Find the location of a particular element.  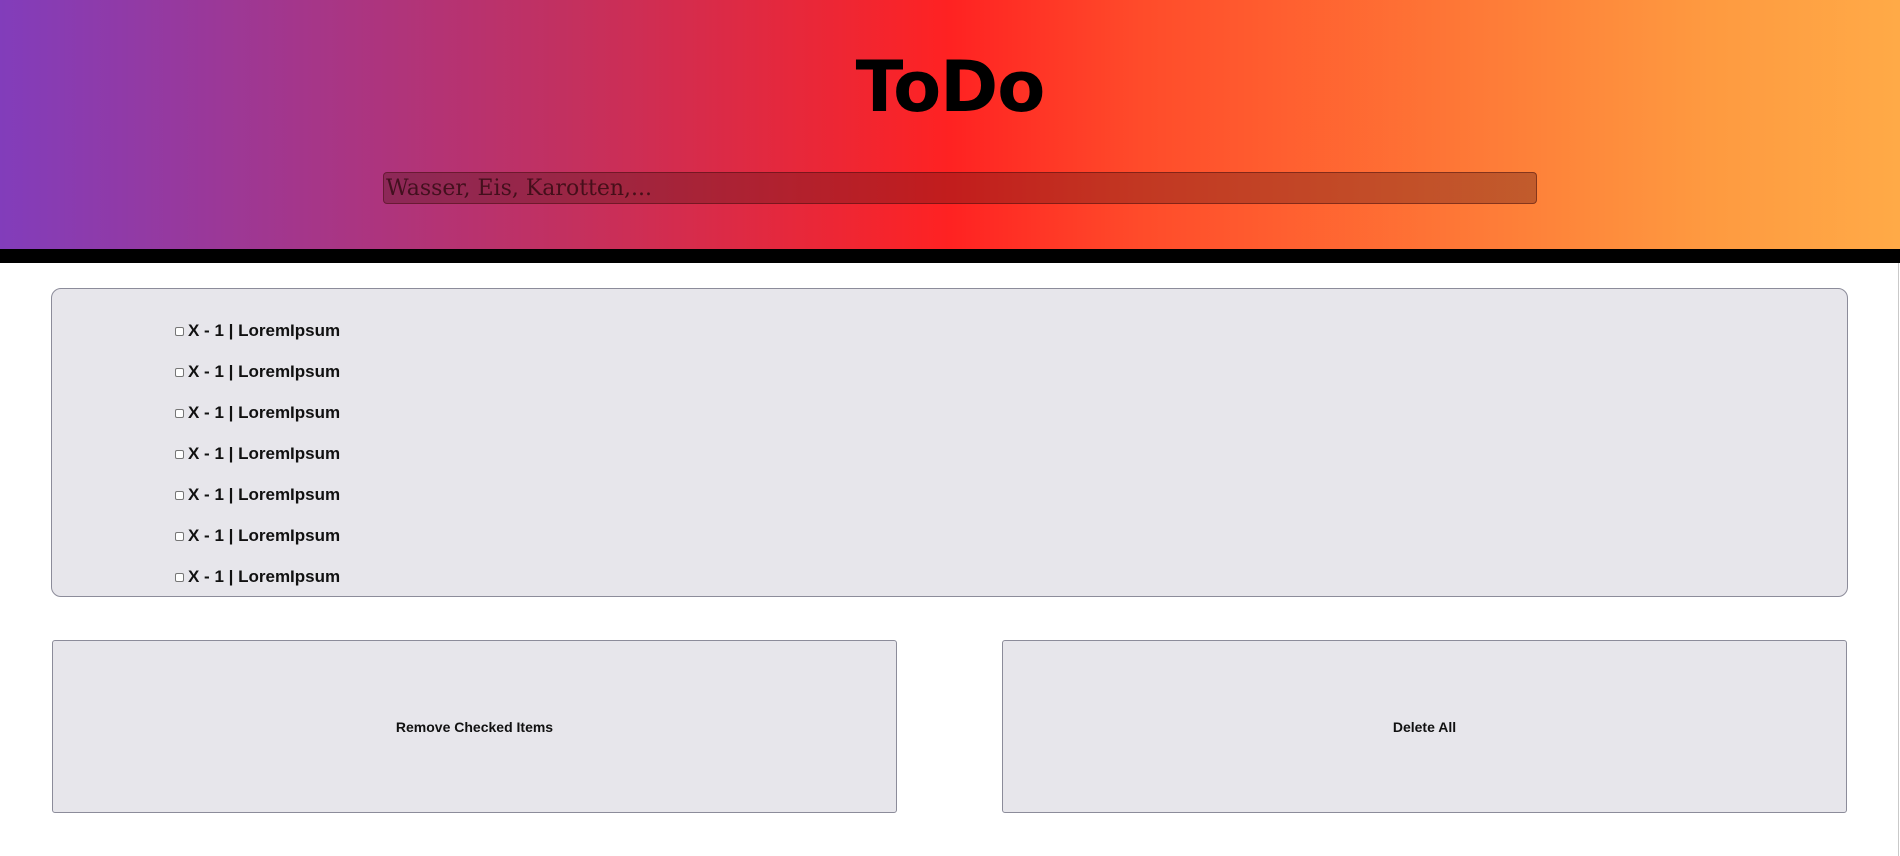

page-edge-divider is located at coordinates (1898, 559).